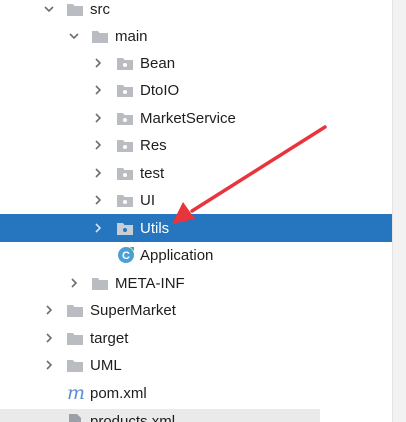 The width and height of the screenshot is (406, 422). I want to click on tree-item-products-xml: products.xml, so click(196, 415).